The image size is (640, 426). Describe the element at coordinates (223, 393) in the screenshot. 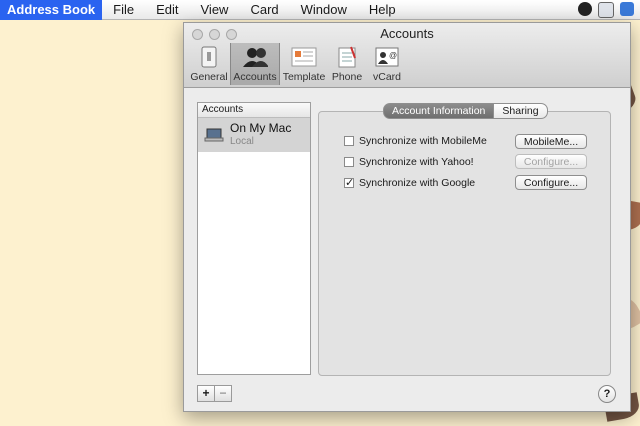

I see `remove-account-button: −` at that location.